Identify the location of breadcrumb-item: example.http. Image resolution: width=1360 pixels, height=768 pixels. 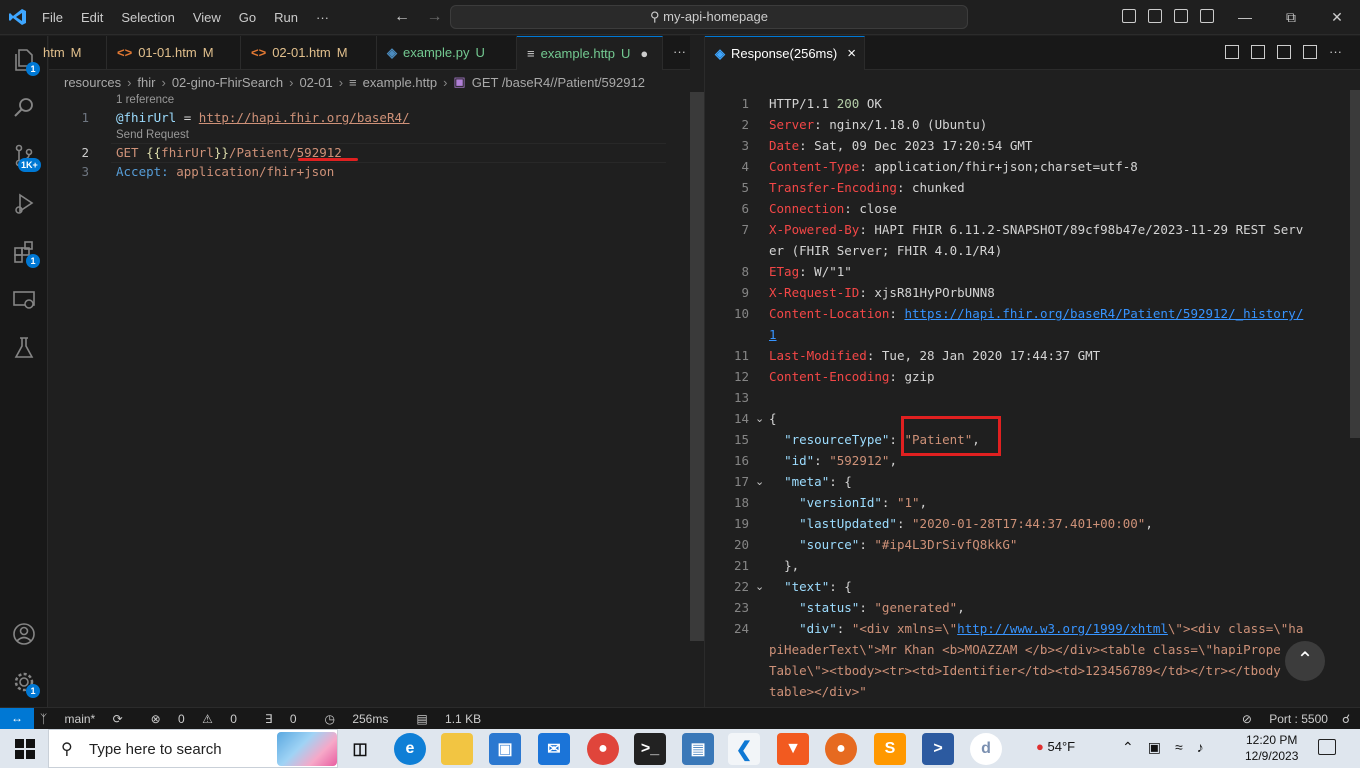
(400, 82).